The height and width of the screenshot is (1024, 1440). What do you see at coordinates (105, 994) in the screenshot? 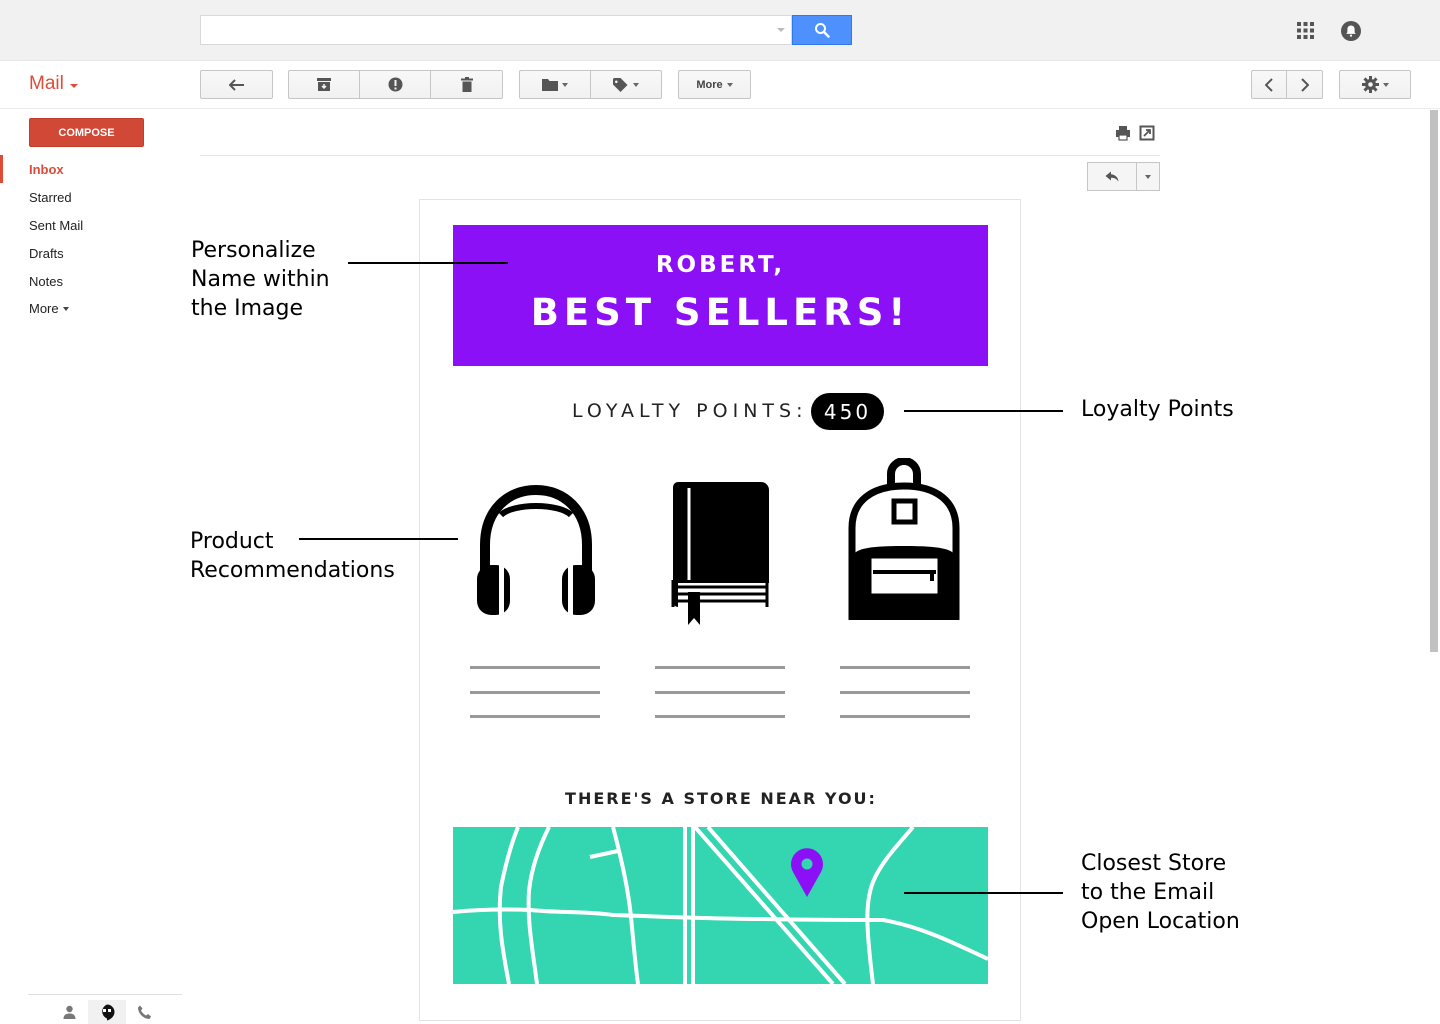
I see `sidebar-bottom-divider` at bounding box center [105, 994].